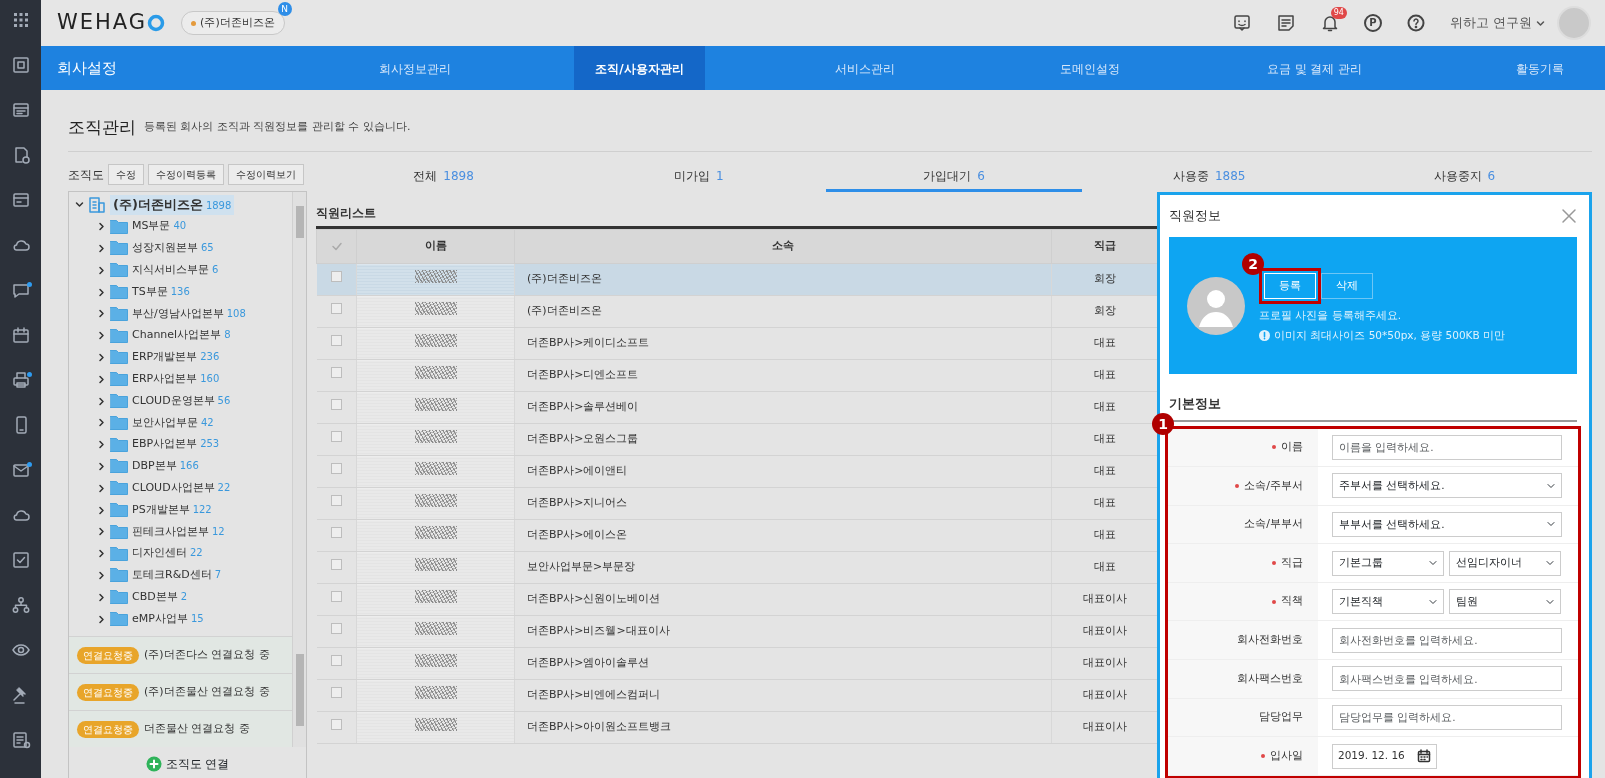 The height and width of the screenshot is (778, 1605). What do you see at coordinates (20, 380) in the screenshot?
I see `printer-icon` at bounding box center [20, 380].